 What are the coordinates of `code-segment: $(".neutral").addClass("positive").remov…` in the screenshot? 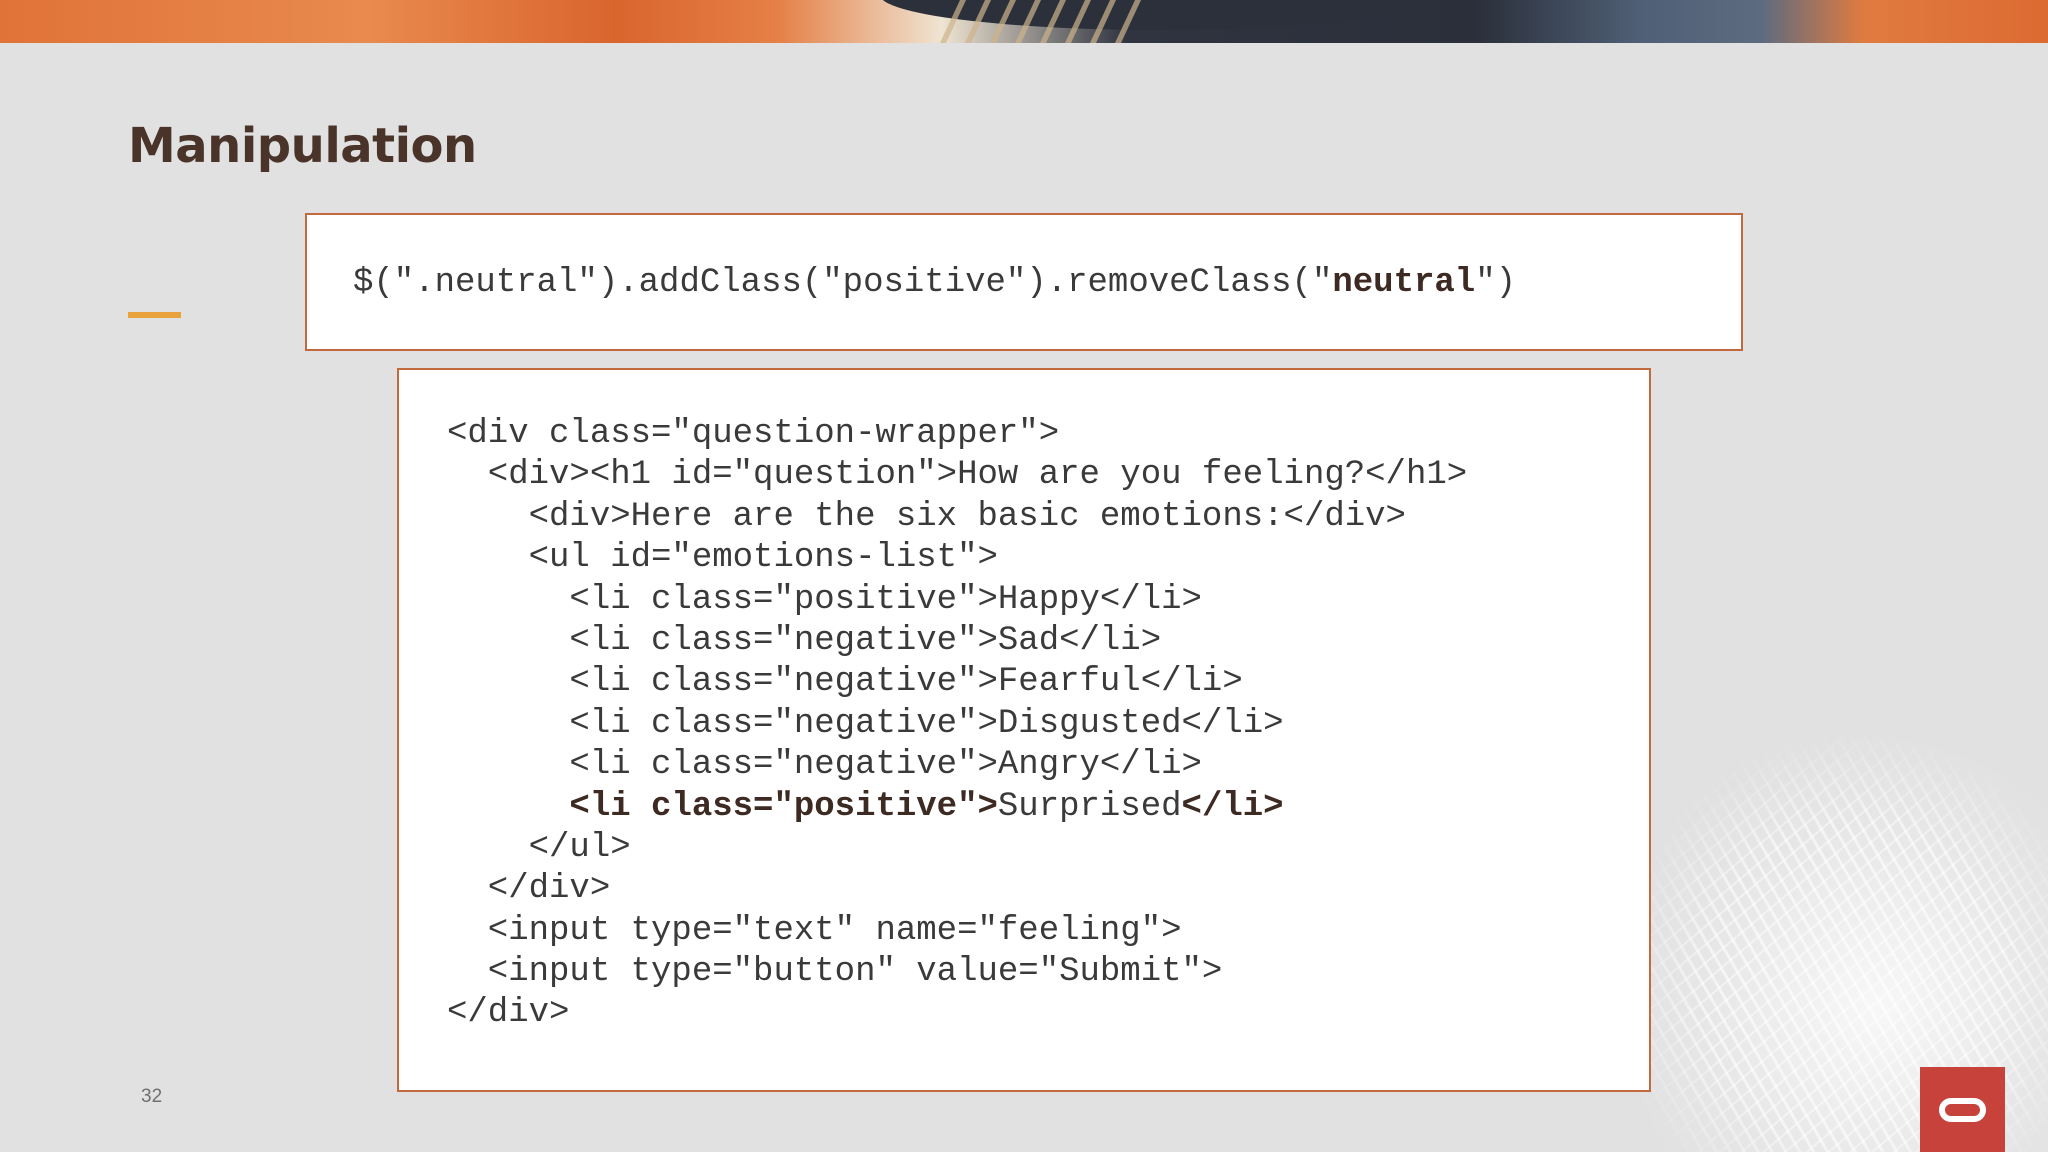 It's located at (843, 283).